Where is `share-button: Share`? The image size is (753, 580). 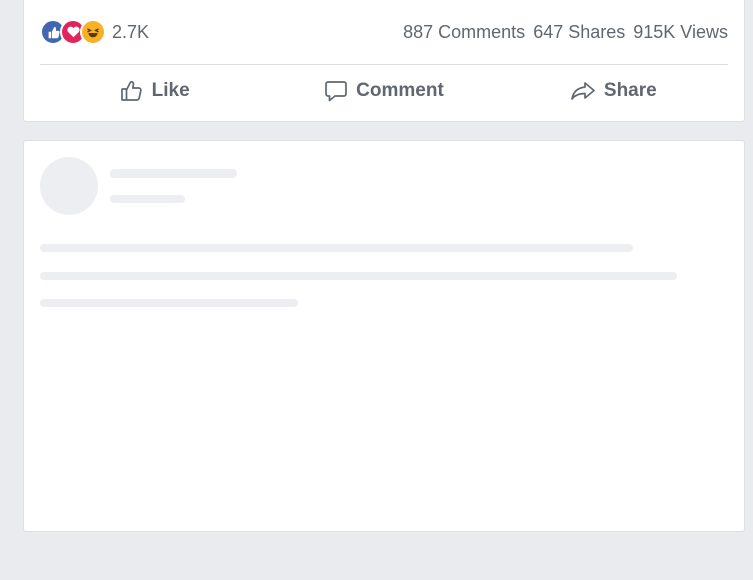 share-button: Share is located at coordinates (613, 91).